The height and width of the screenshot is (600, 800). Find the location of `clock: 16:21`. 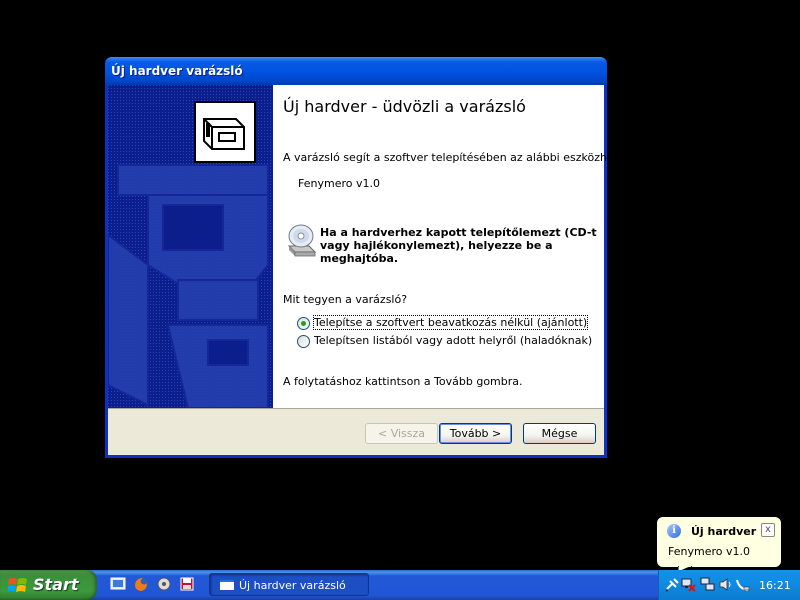

clock: 16:21 is located at coordinates (775, 585).